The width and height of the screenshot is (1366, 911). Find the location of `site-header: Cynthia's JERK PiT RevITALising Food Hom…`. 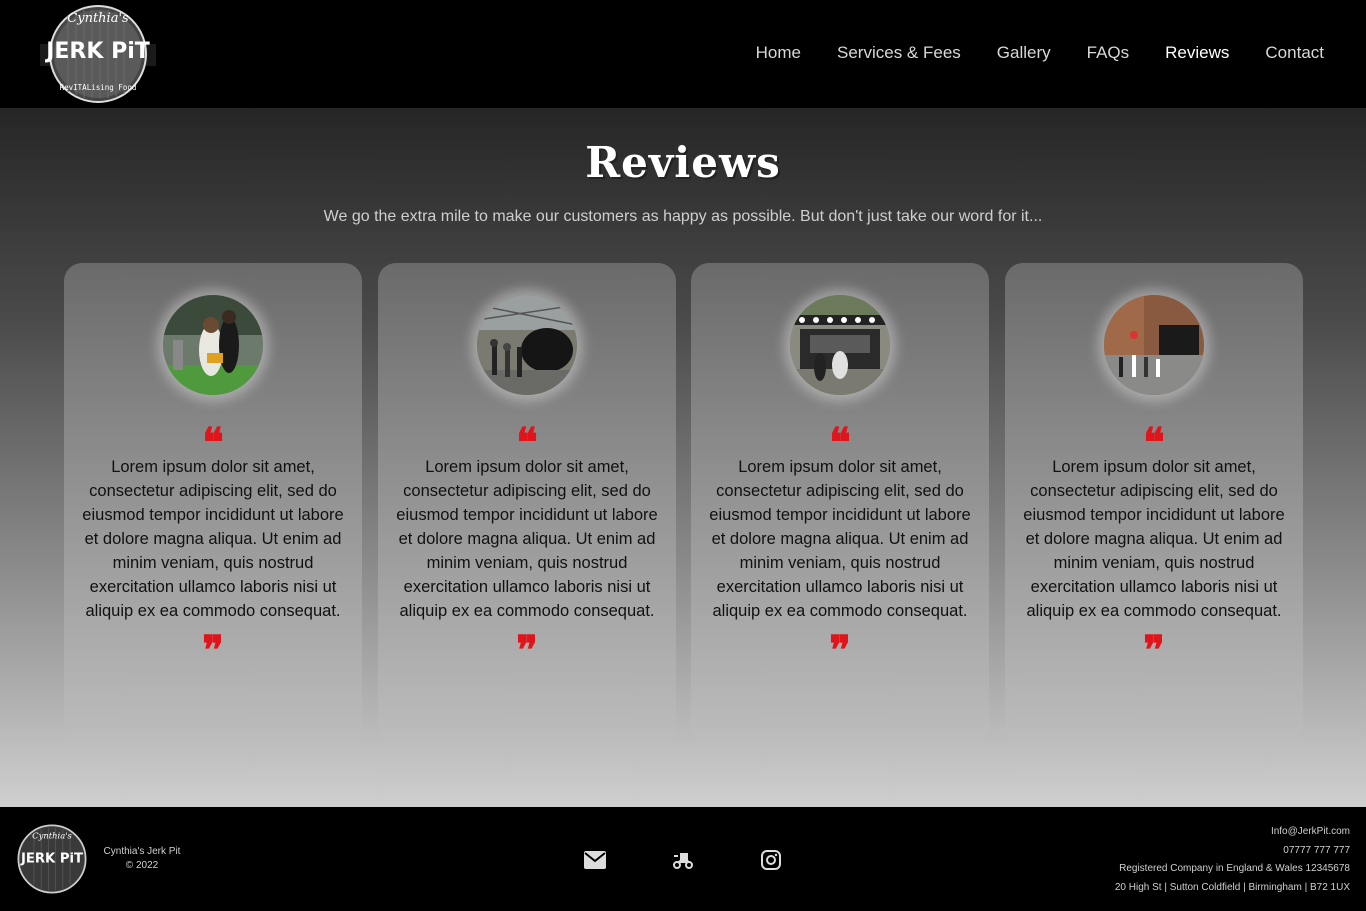

site-header: Cynthia's JERK PiT RevITALising Food Hom… is located at coordinates (683, 54).